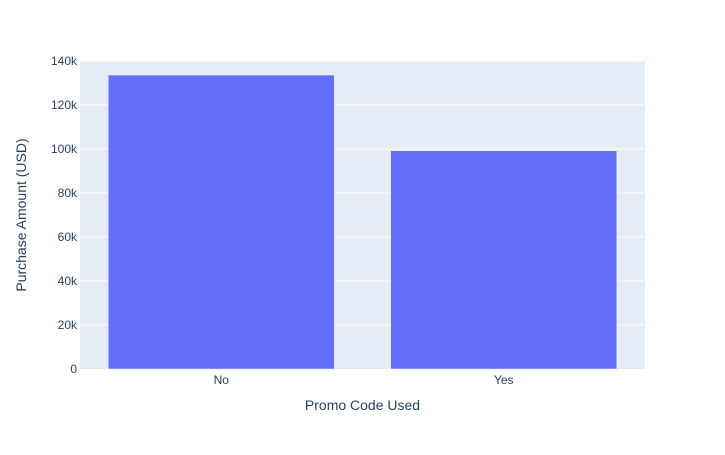 This screenshot has width=725, height=455. I want to click on y-tick-label: 40k, so click(68, 281).